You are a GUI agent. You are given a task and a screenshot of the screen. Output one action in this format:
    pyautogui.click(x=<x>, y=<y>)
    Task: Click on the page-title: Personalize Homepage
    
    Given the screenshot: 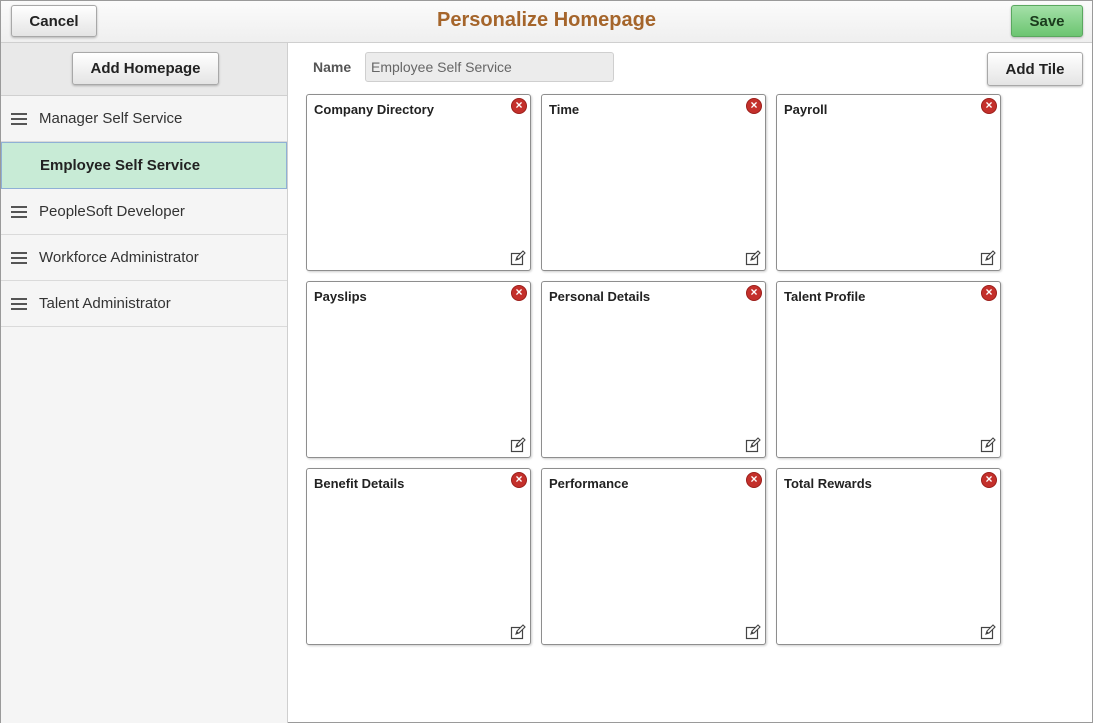 What is the action you would take?
    pyautogui.click(x=546, y=20)
    